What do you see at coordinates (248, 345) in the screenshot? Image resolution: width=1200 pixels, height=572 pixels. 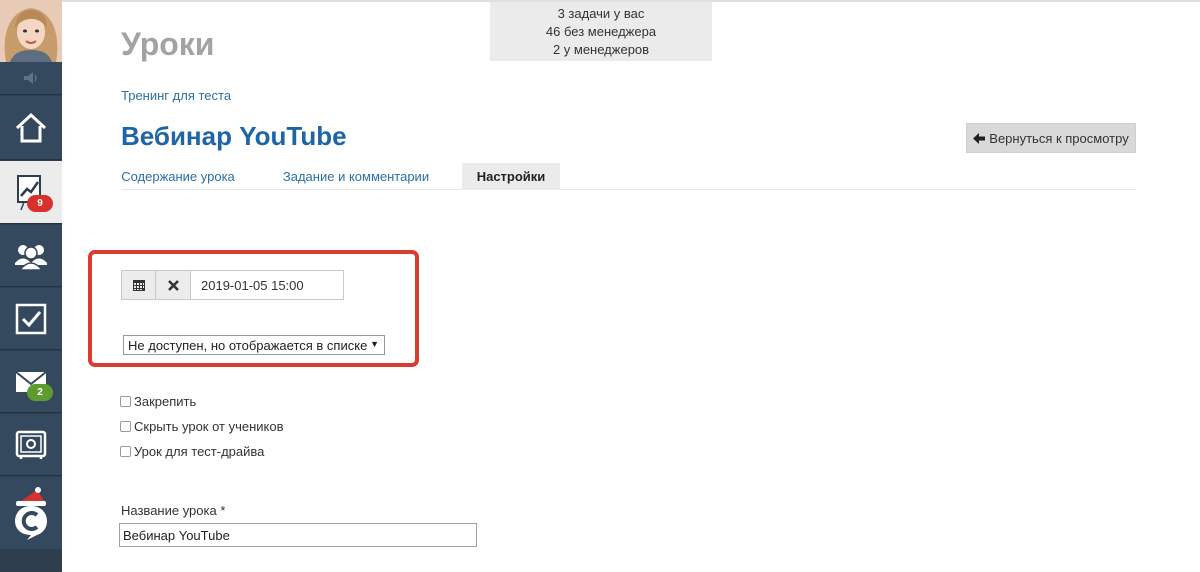 I see `availability-selected-value: Не доступен, но отображается в списке` at bounding box center [248, 345].